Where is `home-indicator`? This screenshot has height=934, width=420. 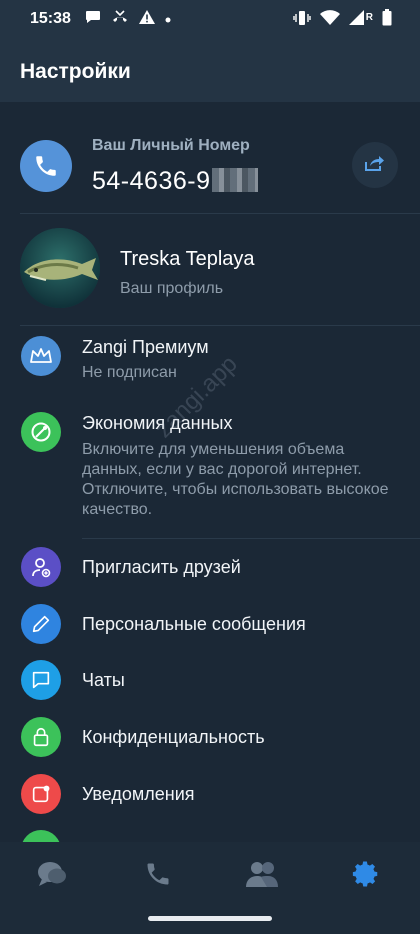
home-indicator is located at coordinates (210, 918).